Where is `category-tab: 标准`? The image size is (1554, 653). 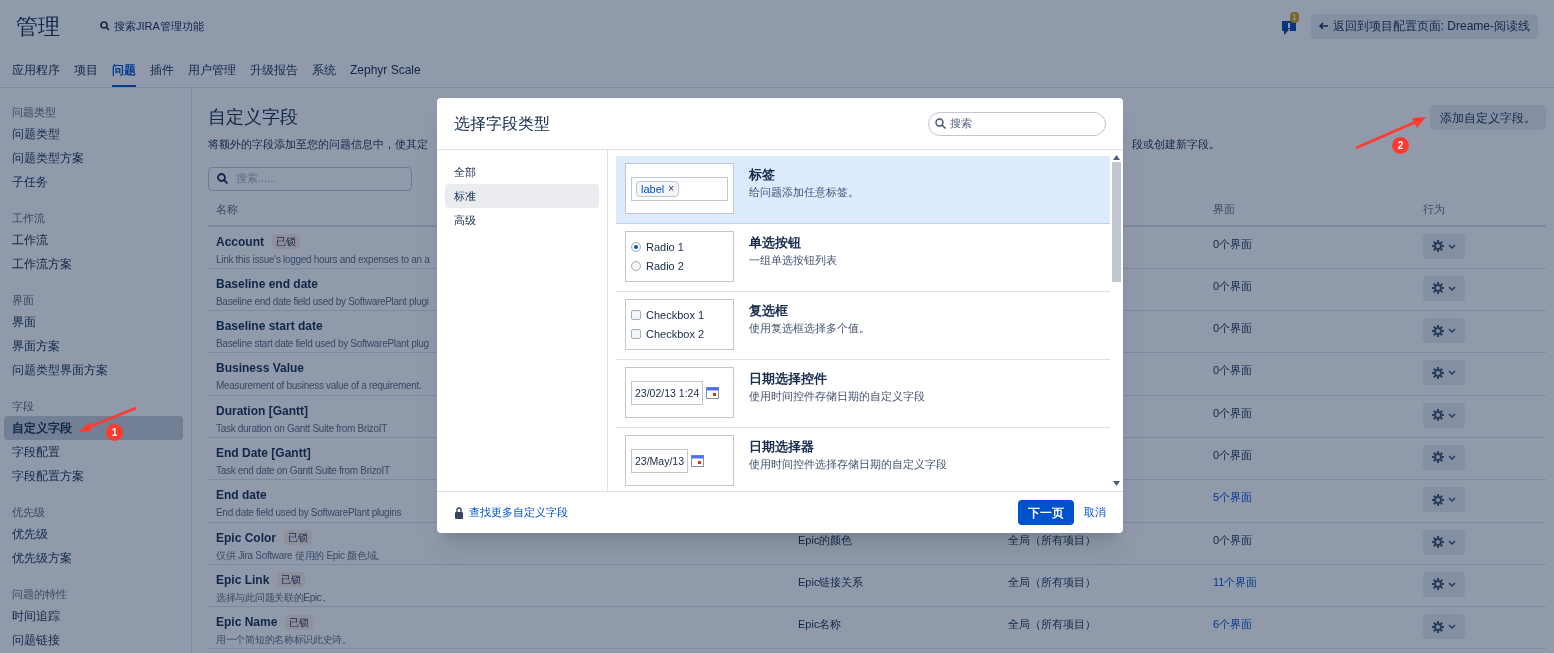 category-tab: 标准 is located at coordinates (522, 196).